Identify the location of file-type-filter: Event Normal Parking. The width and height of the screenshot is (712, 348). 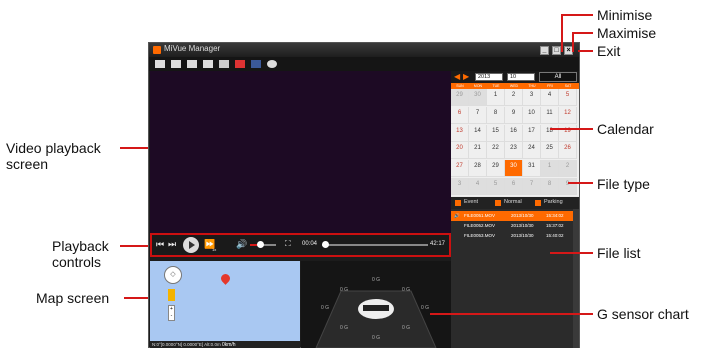
(515, 203).